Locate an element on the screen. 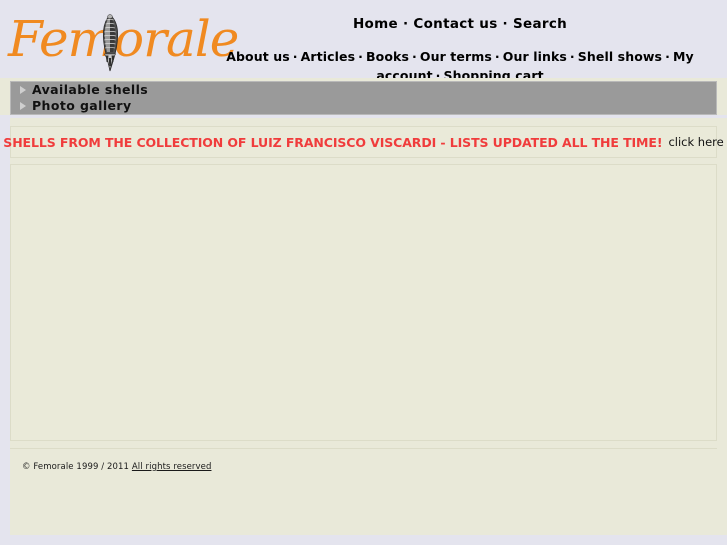 Image resolution: width=727 pixels, height=545 pixels. nav-link-home: Home is located at coordinates (375, 24).